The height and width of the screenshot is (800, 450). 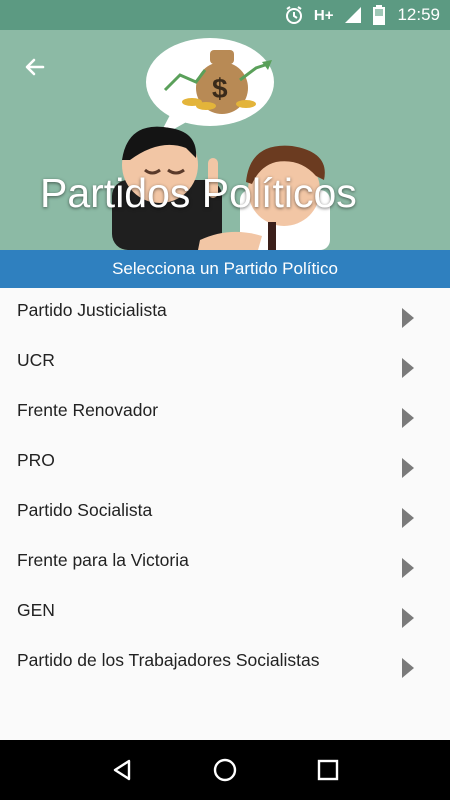 I want to click on recents-square-icon, so click(x=328, y=770).